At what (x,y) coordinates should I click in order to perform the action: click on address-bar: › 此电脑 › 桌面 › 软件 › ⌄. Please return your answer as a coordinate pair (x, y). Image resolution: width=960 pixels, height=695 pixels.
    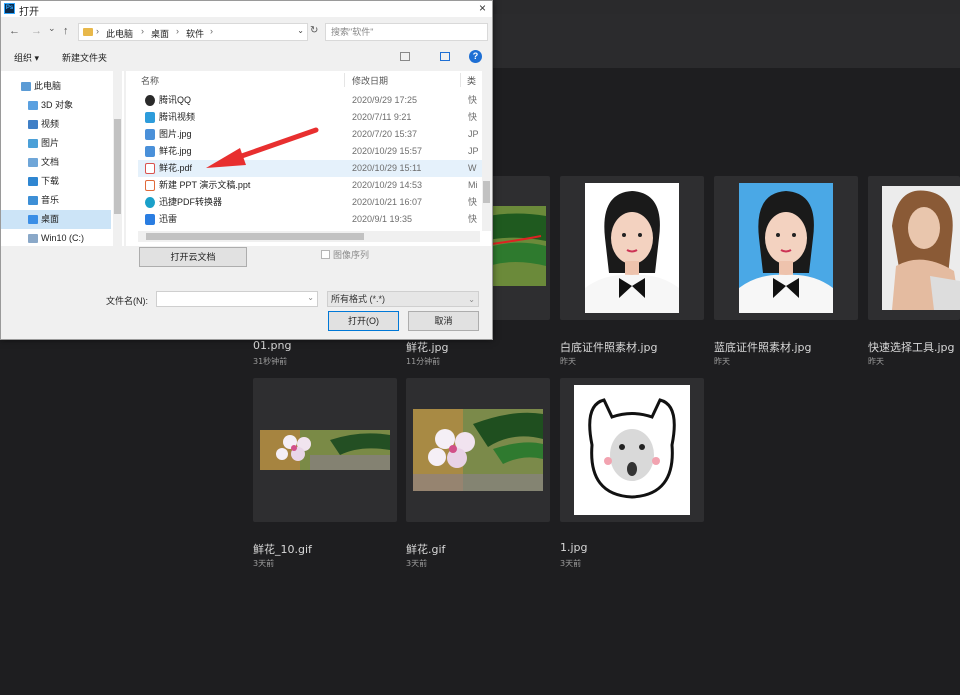
    Looking at the image, I should click on (193, 32).